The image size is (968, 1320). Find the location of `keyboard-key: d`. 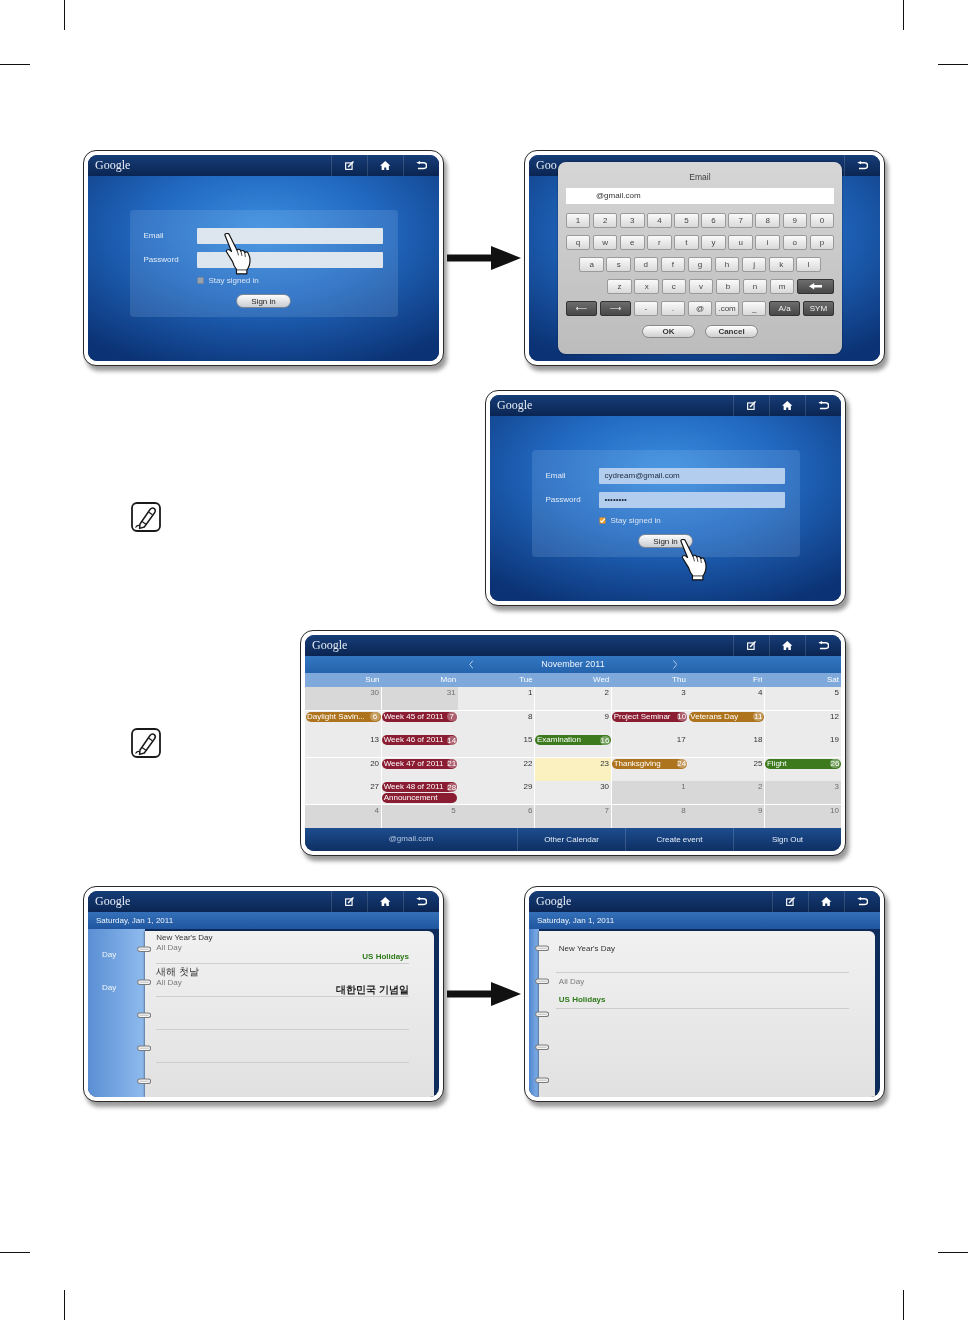

keyboard-key: d is located at coordinates (646, 264).